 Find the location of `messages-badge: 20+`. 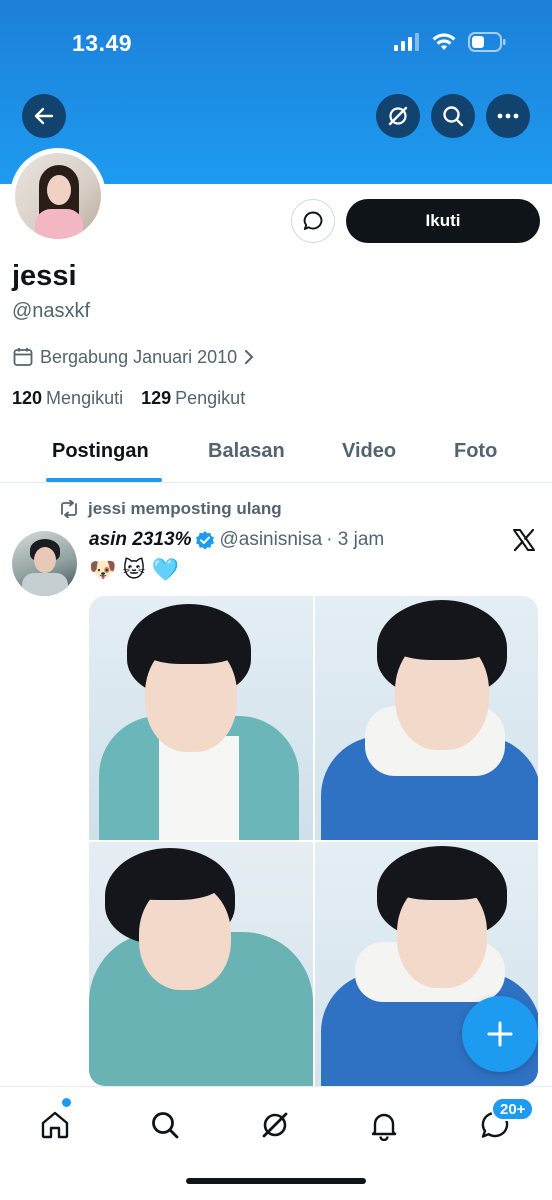

messages-badge: 20+ is located at coordinates (513, 1109).